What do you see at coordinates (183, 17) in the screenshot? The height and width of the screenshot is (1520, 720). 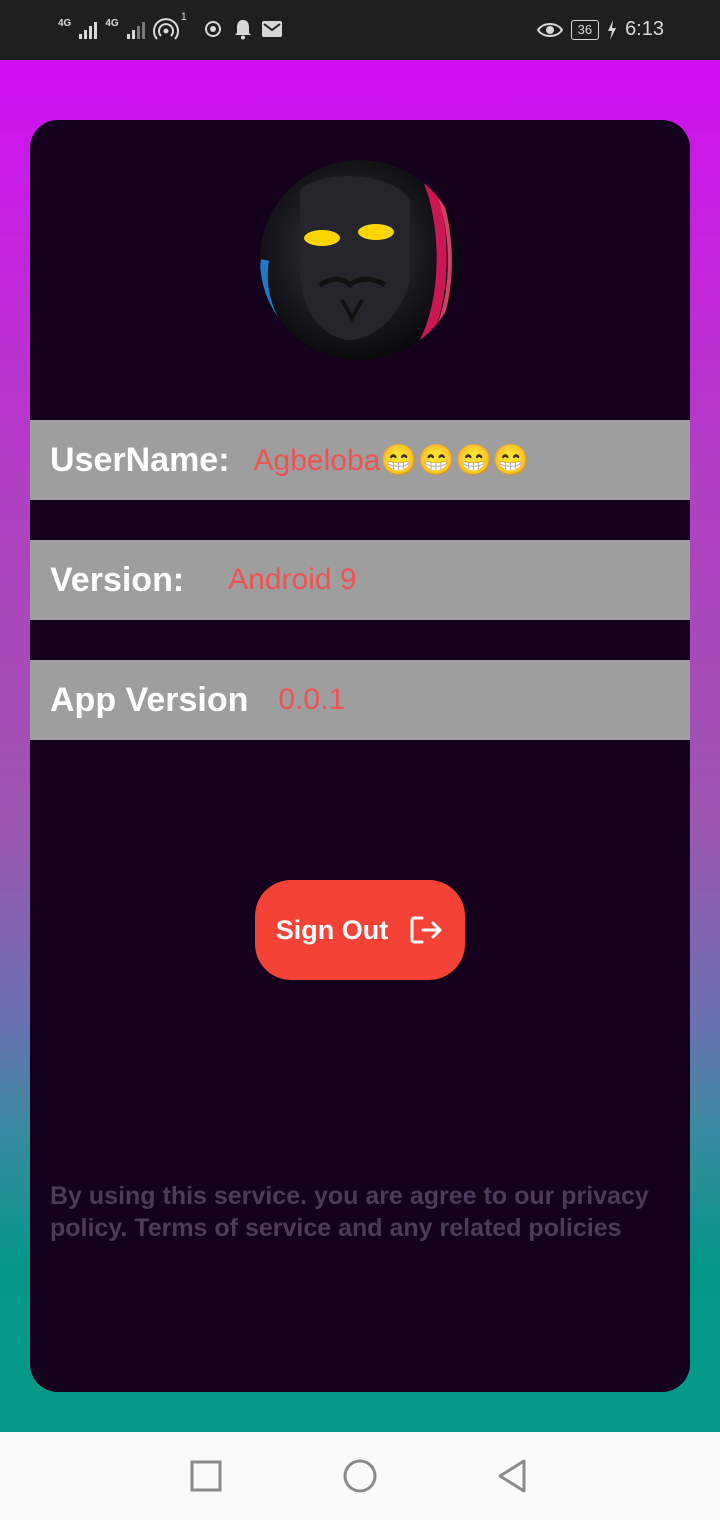 I see `hotspot-badge: 1` at bounding box center [183, 17].